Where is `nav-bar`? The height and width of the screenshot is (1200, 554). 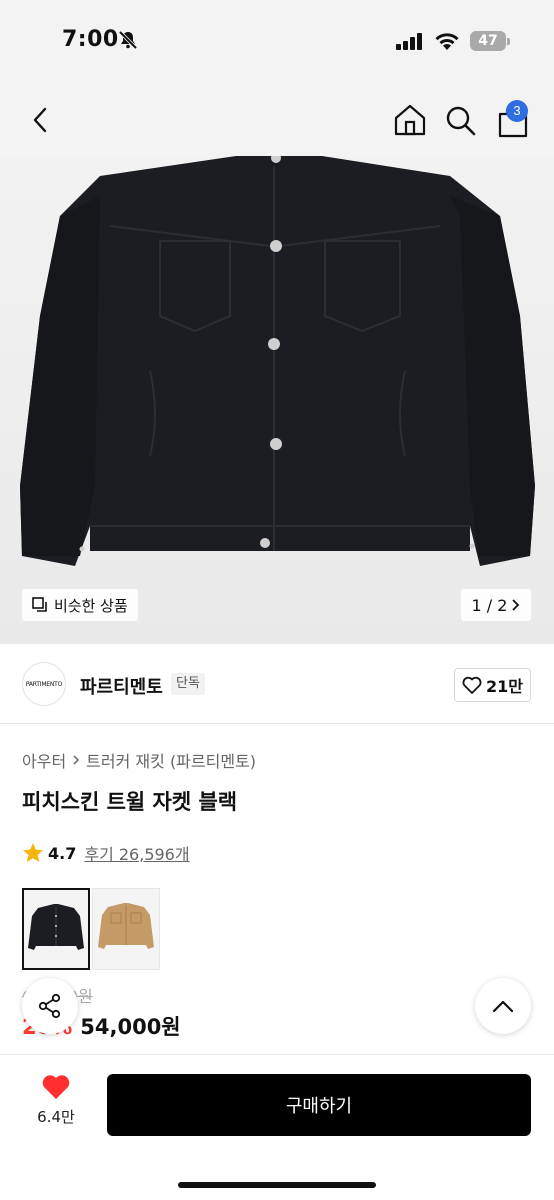 nav-bar is located at coordinates (277, 120).